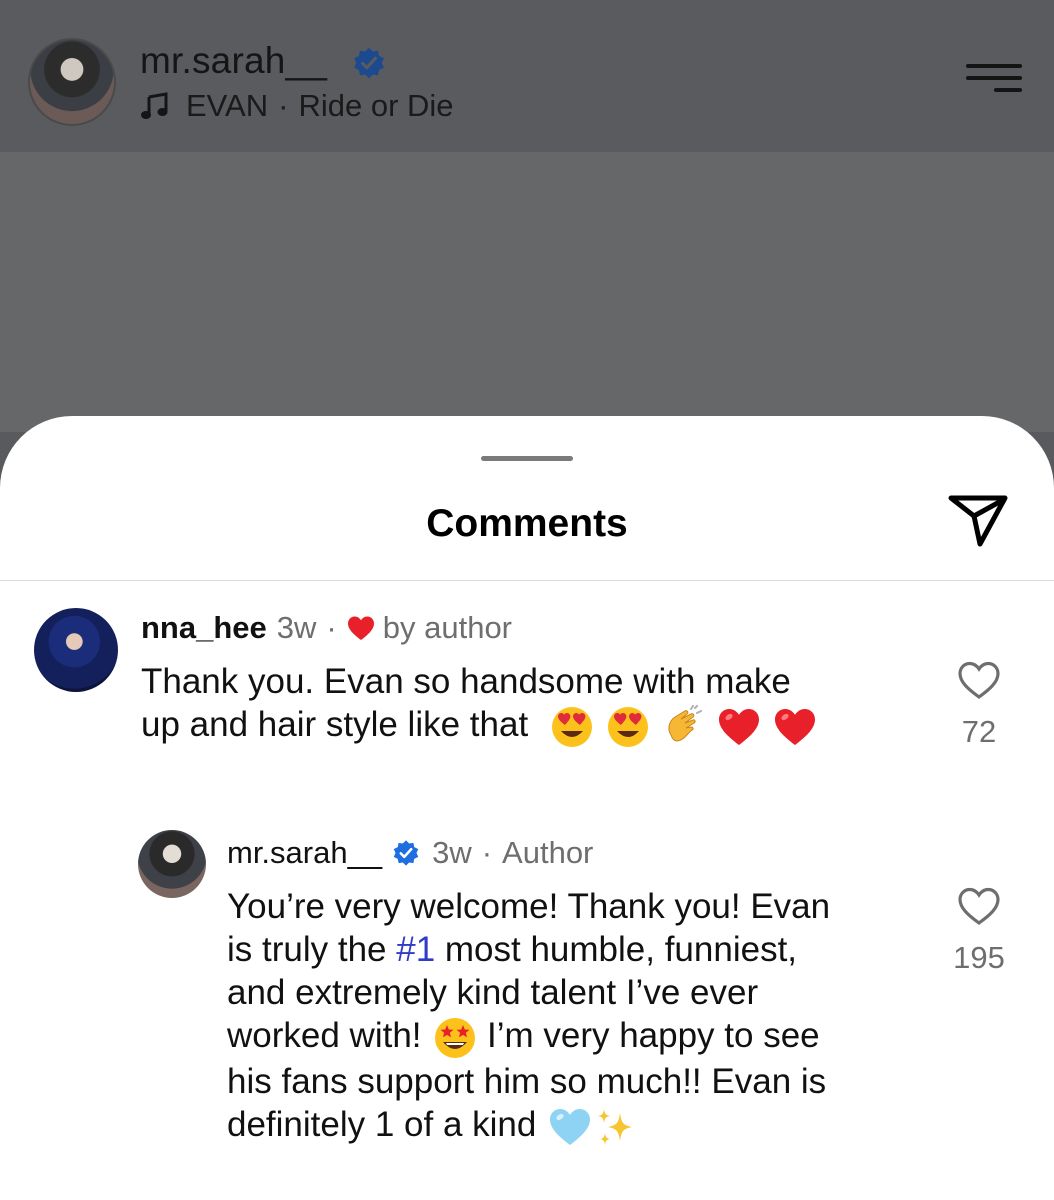 This screenshot has height=1200, width=1054. What do you see at coordinates (527, 76) in the screenshot?
I see `post-header: mr.sarah__ EVAN · Ride or Die` at bounding box center [527, 76].